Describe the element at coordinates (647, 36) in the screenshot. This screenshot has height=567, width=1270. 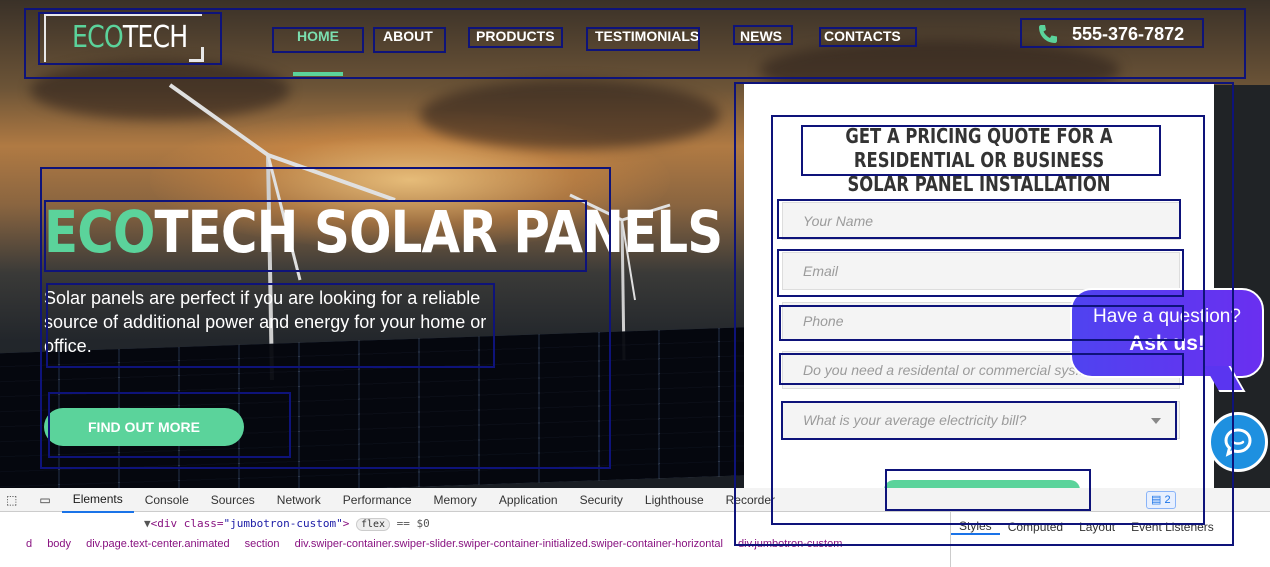
I see `nav-testimonials: TESTIMONIALS` at that location.